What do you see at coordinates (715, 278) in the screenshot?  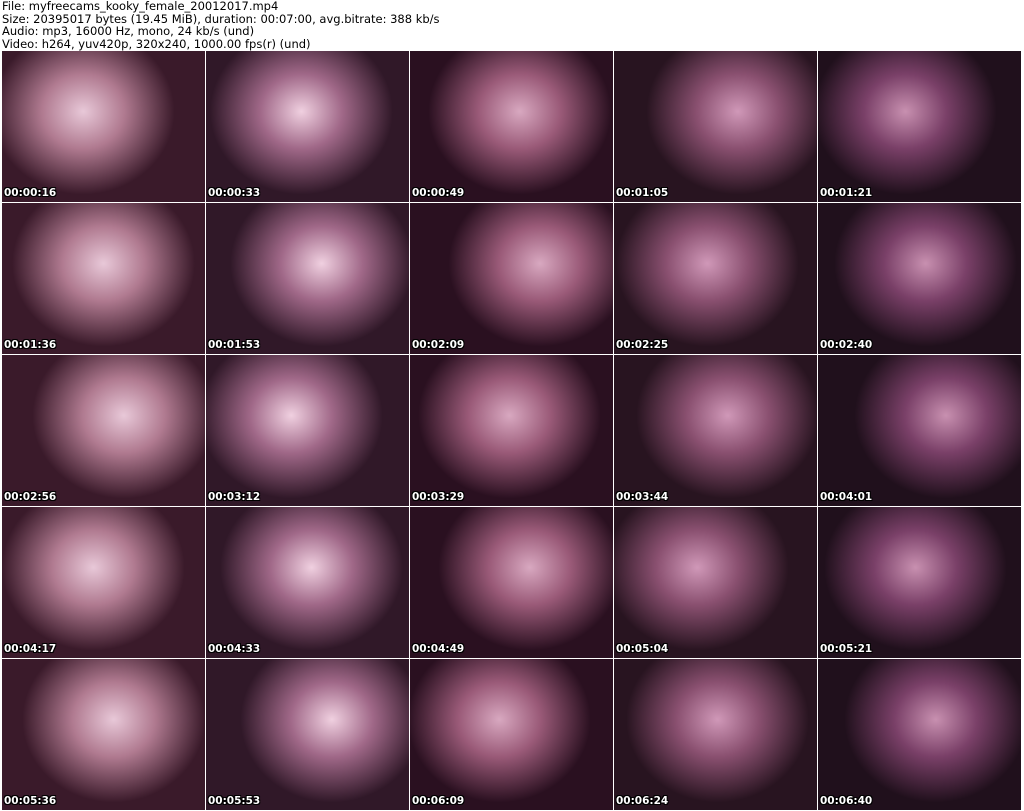 I see `video-thumbnail: 00:02:25` at bounding box center [715, 278].